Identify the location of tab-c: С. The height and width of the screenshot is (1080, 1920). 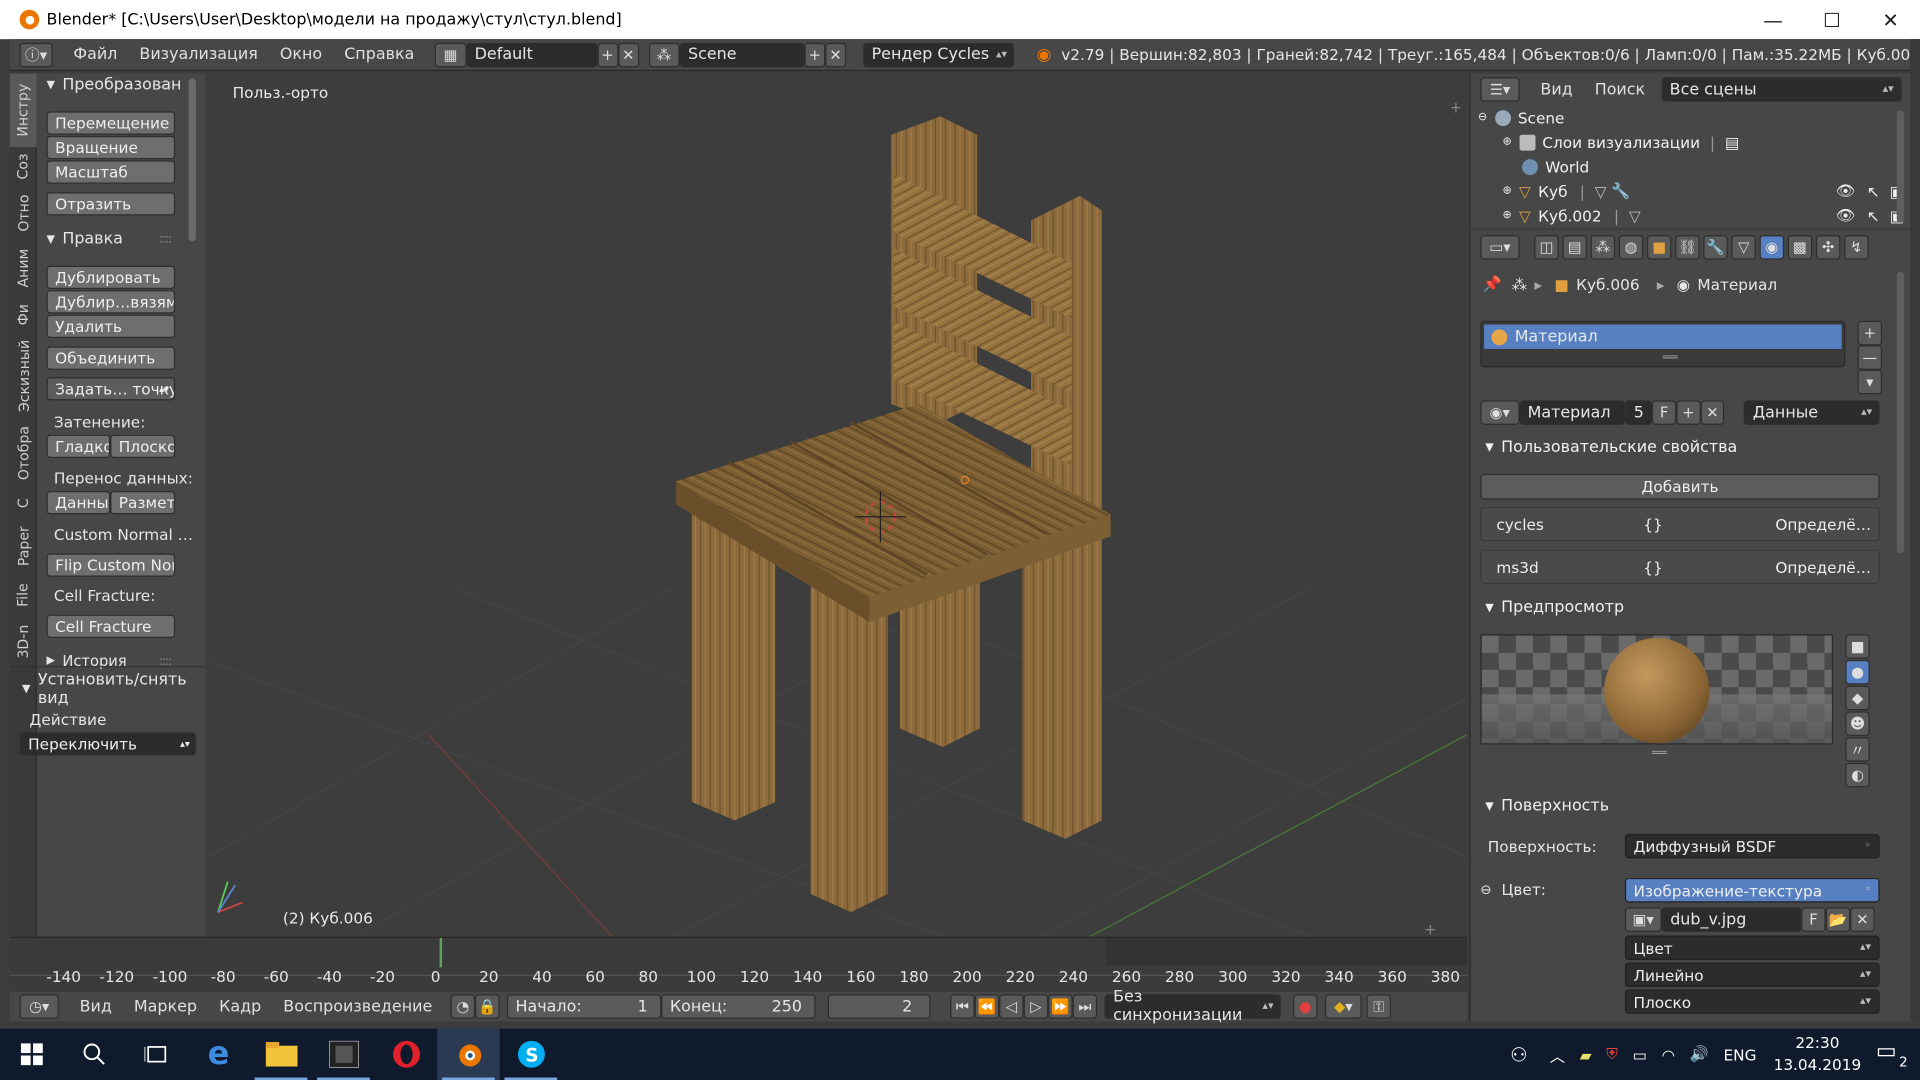
(23, 503).